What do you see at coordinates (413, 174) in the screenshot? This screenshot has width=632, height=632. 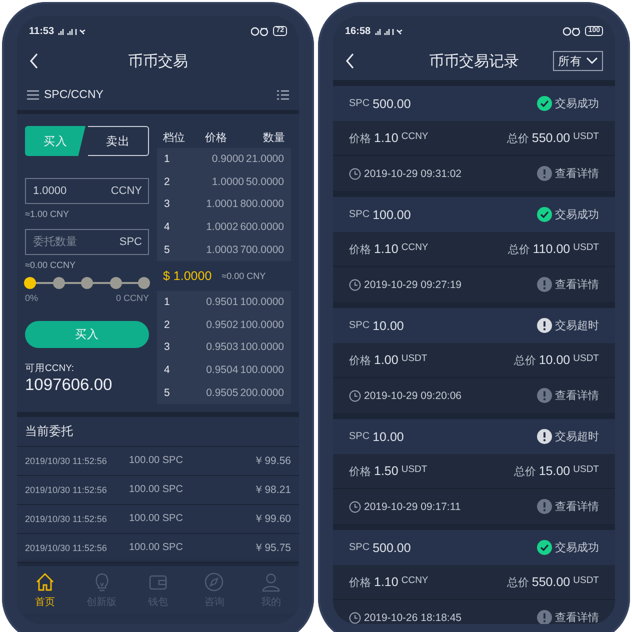 I see `trade-time: 2019-10-29 09:31:02` at bounding box center [413, 174].